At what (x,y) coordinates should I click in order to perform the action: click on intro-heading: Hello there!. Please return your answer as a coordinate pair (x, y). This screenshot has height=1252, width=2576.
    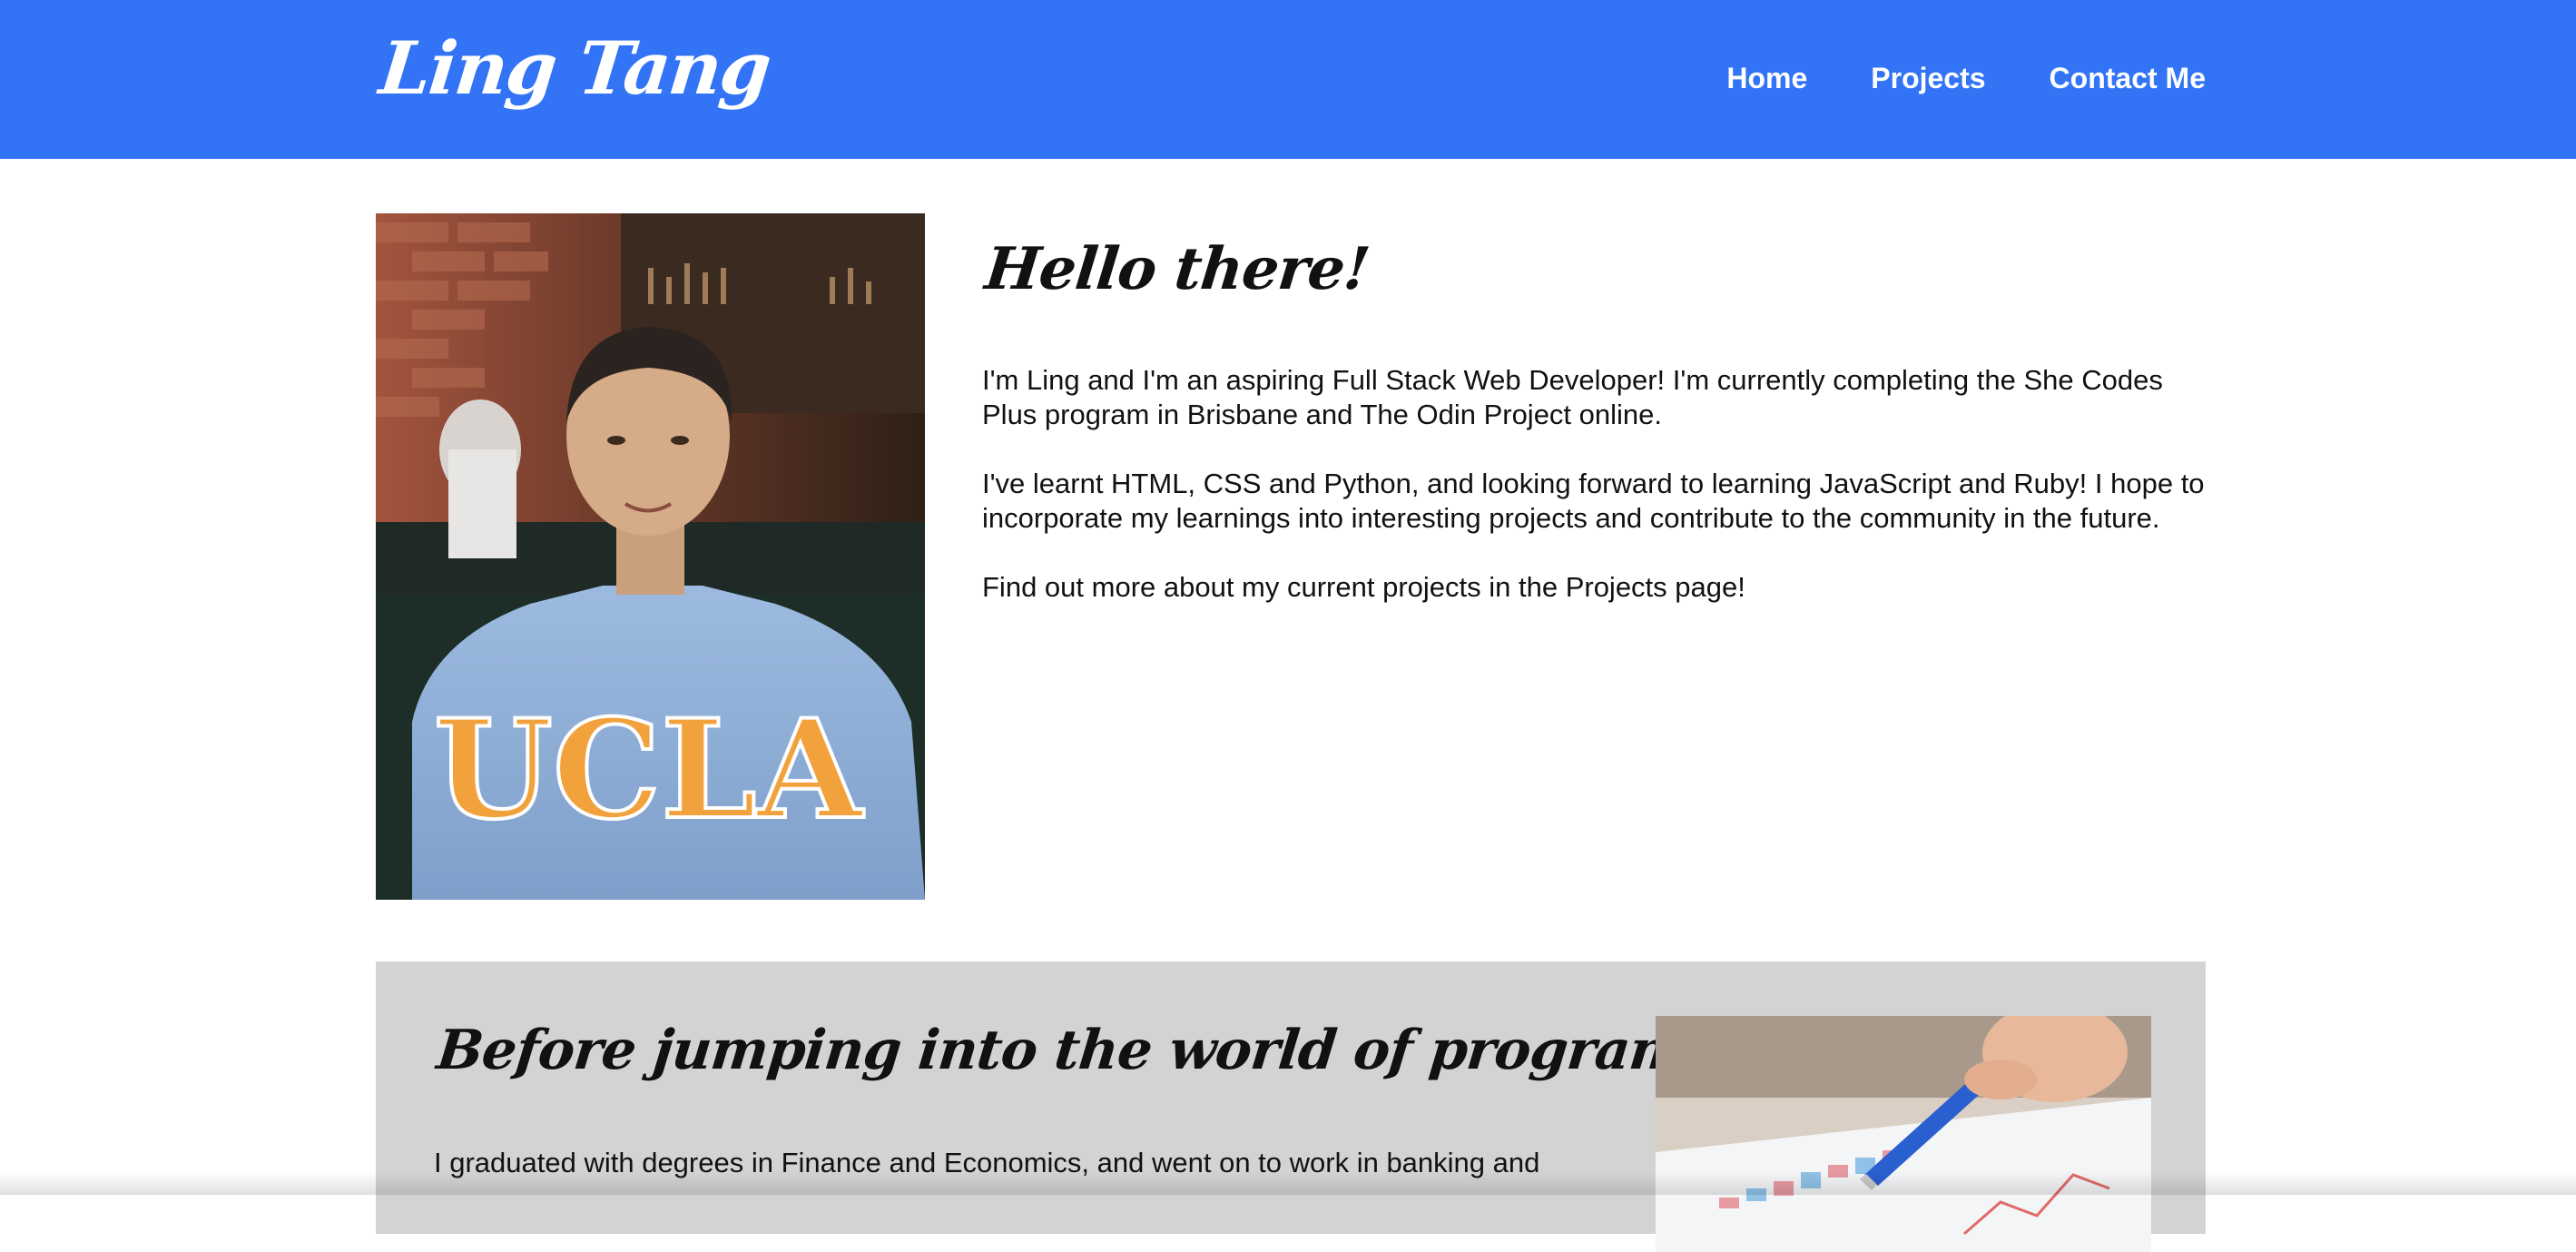
    Looking at the image, I should click on (1176, 269).